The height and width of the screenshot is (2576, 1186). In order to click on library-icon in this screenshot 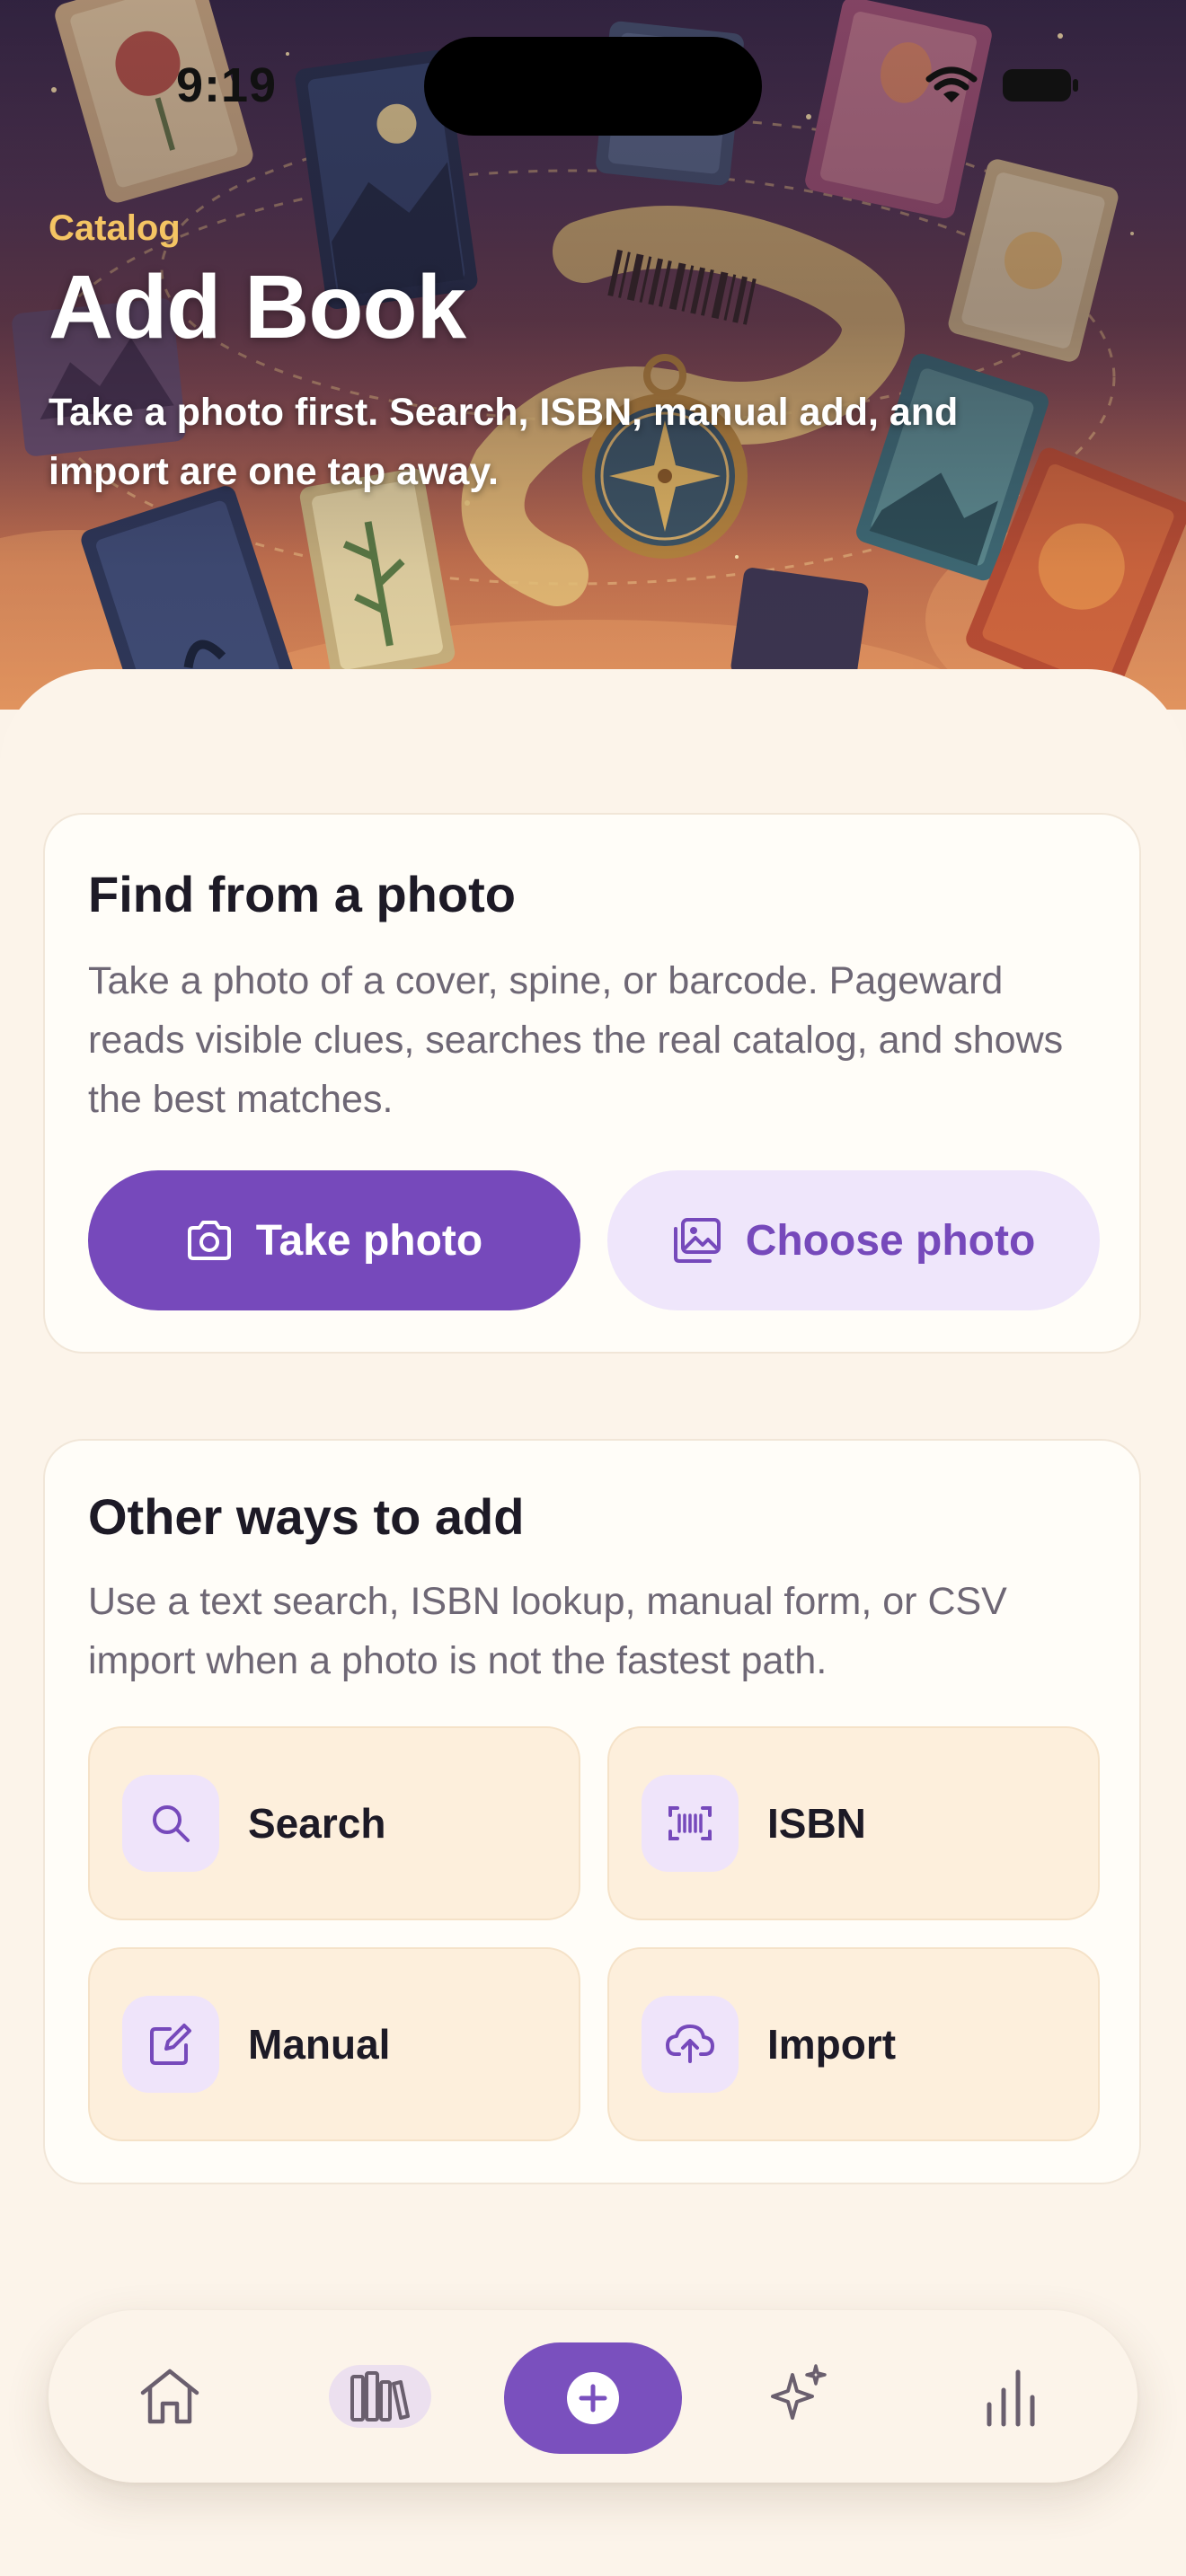, I will do `click(380, 2396)`.